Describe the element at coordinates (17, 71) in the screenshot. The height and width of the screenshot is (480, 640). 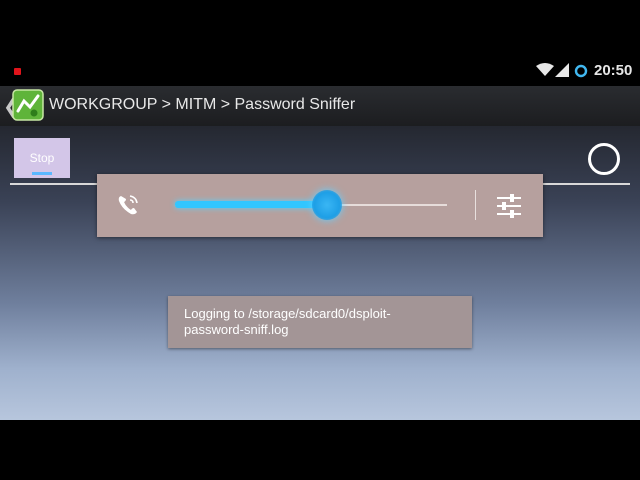
I see `recording-dot-icon` at that location.